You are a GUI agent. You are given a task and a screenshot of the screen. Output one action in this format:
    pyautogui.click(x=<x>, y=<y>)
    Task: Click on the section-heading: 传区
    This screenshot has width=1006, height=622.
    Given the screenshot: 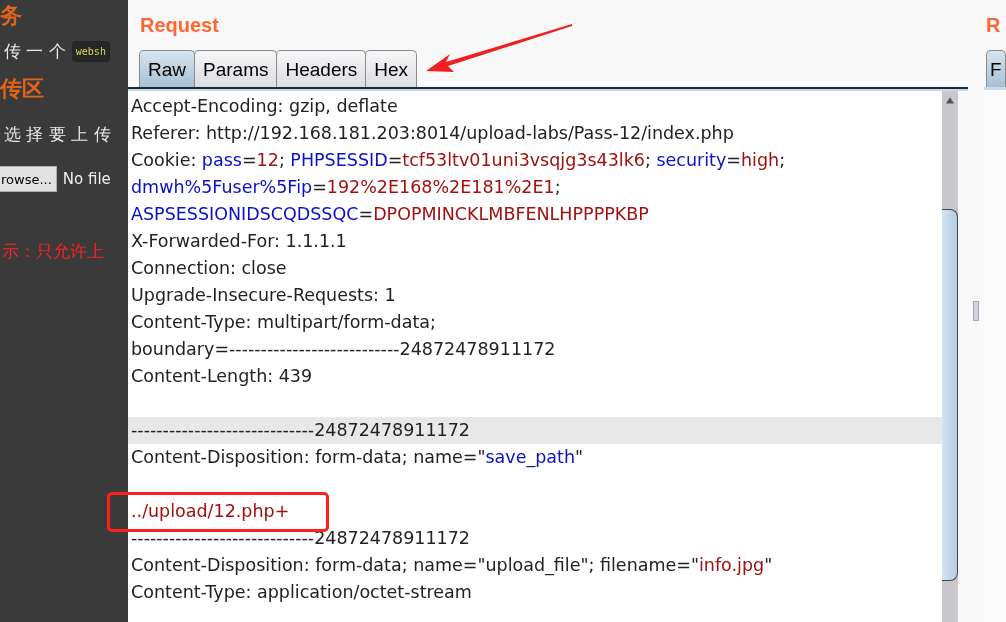 What is the action you would take?
    pyautogui.click(x=22, y=89)
    